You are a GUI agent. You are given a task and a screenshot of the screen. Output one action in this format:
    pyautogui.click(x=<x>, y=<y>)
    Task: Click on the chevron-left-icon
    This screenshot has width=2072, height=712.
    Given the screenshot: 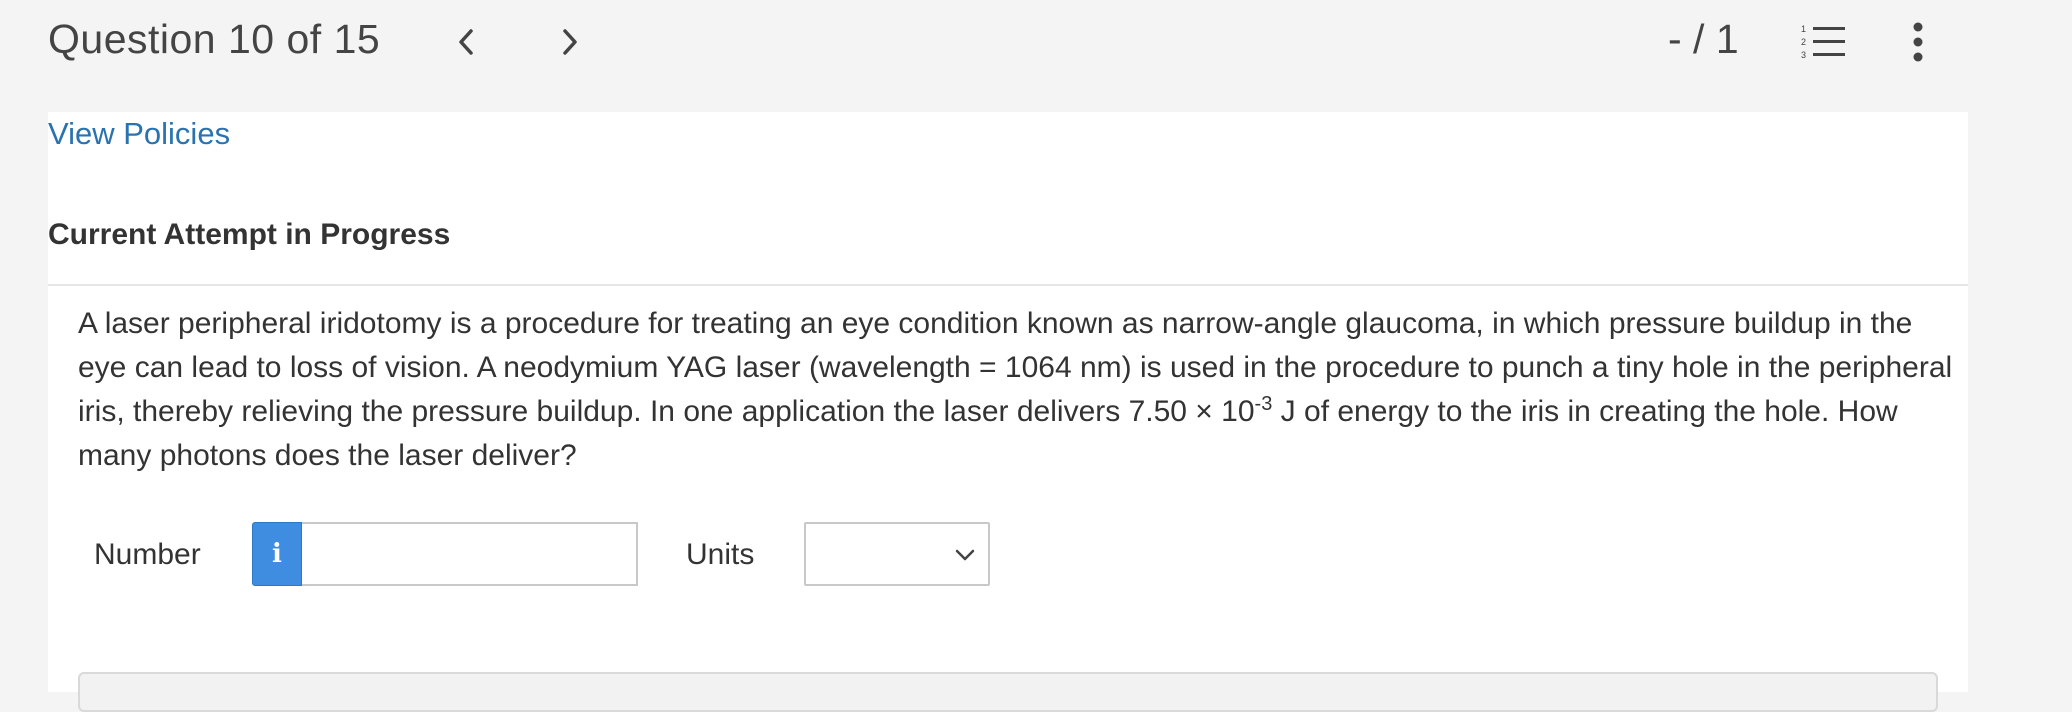 What is the action you would take?
    pyautogui.click(x=466, y=42)
    